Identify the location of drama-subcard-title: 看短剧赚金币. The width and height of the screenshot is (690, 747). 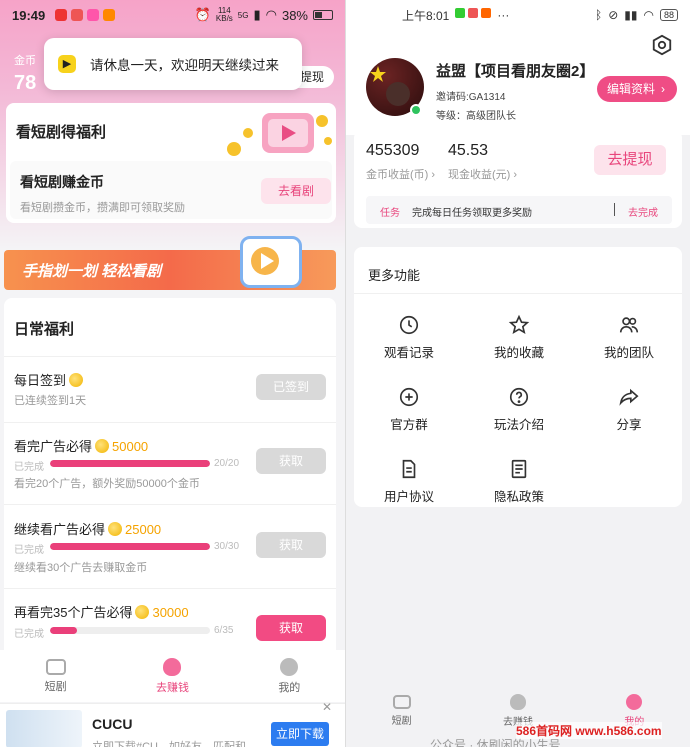
(62, 182).